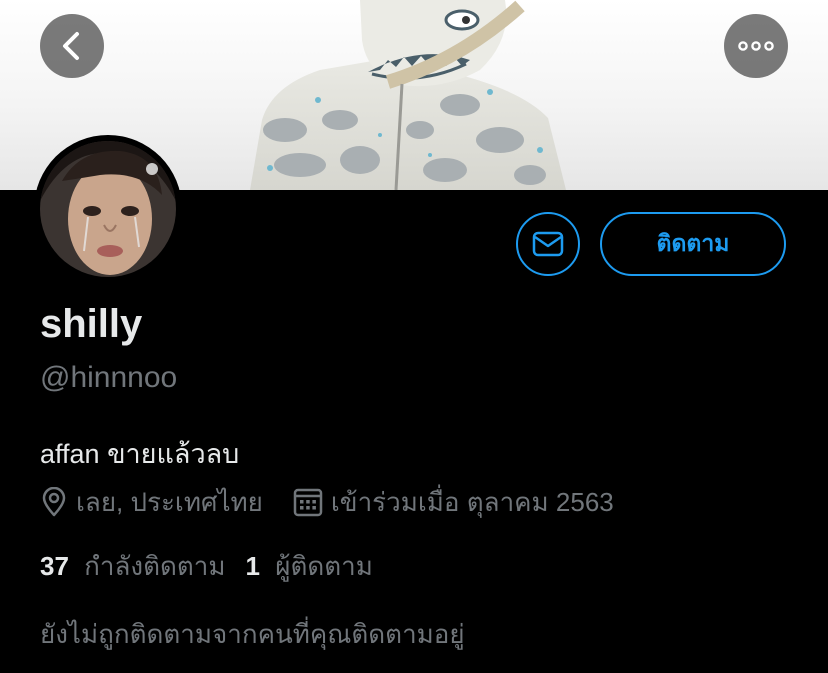 This screenshot has height=673, width=828. I want to click on profile-meta: เลย, ประเทศไทย เข้าร่วมเมื่อ ตุลาคม 2563, so click(327, 502).